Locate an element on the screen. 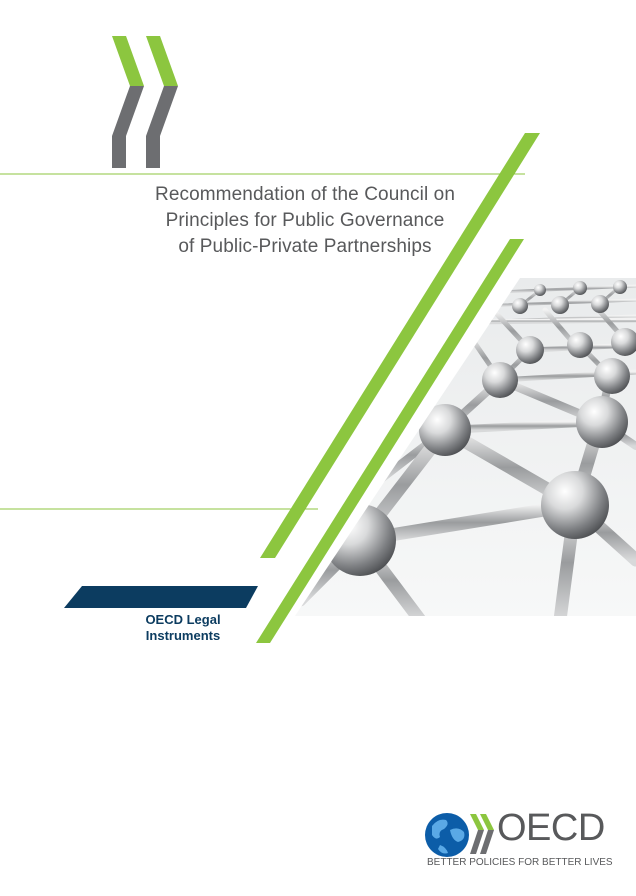 Image resolution: width=636 pixels, height=896 pixels. title-line: Recommendation of the Council on is located at coordinates (305, 194).